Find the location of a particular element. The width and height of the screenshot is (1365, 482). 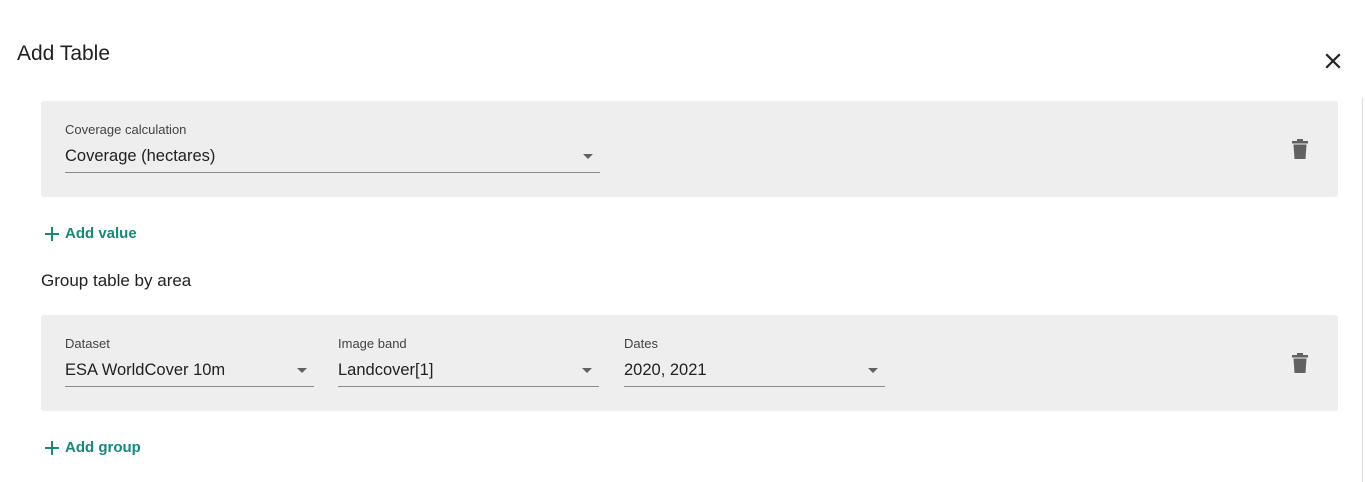

dates-field: Dates 2020, 2021 is located at coordinates (754, 361).